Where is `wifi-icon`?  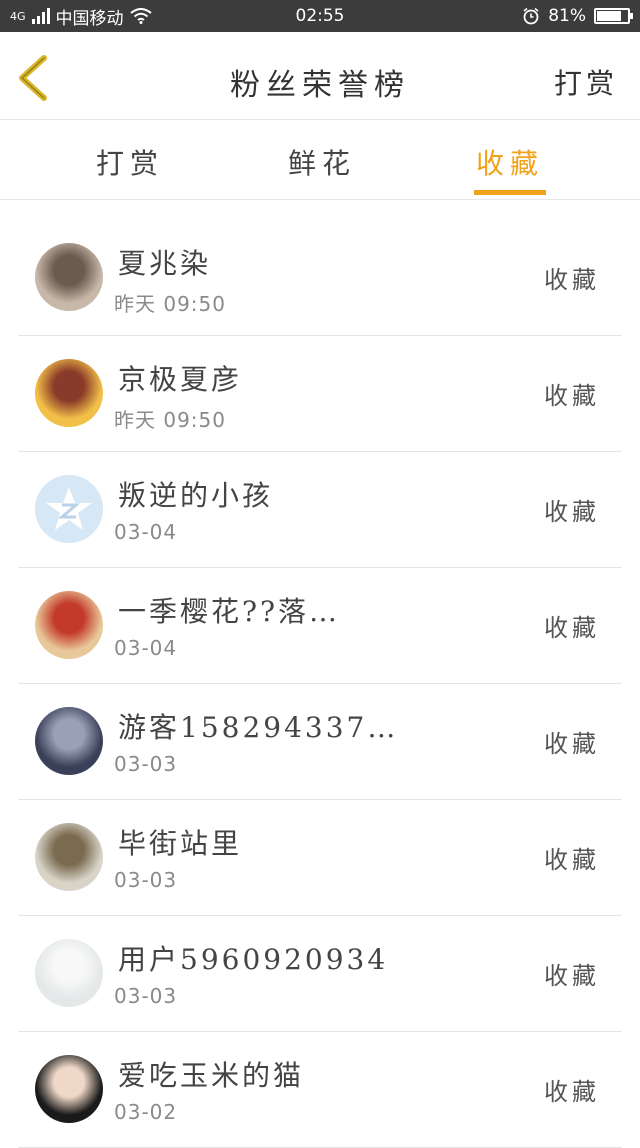 wifi-icon is located at coordinates (140, 16).